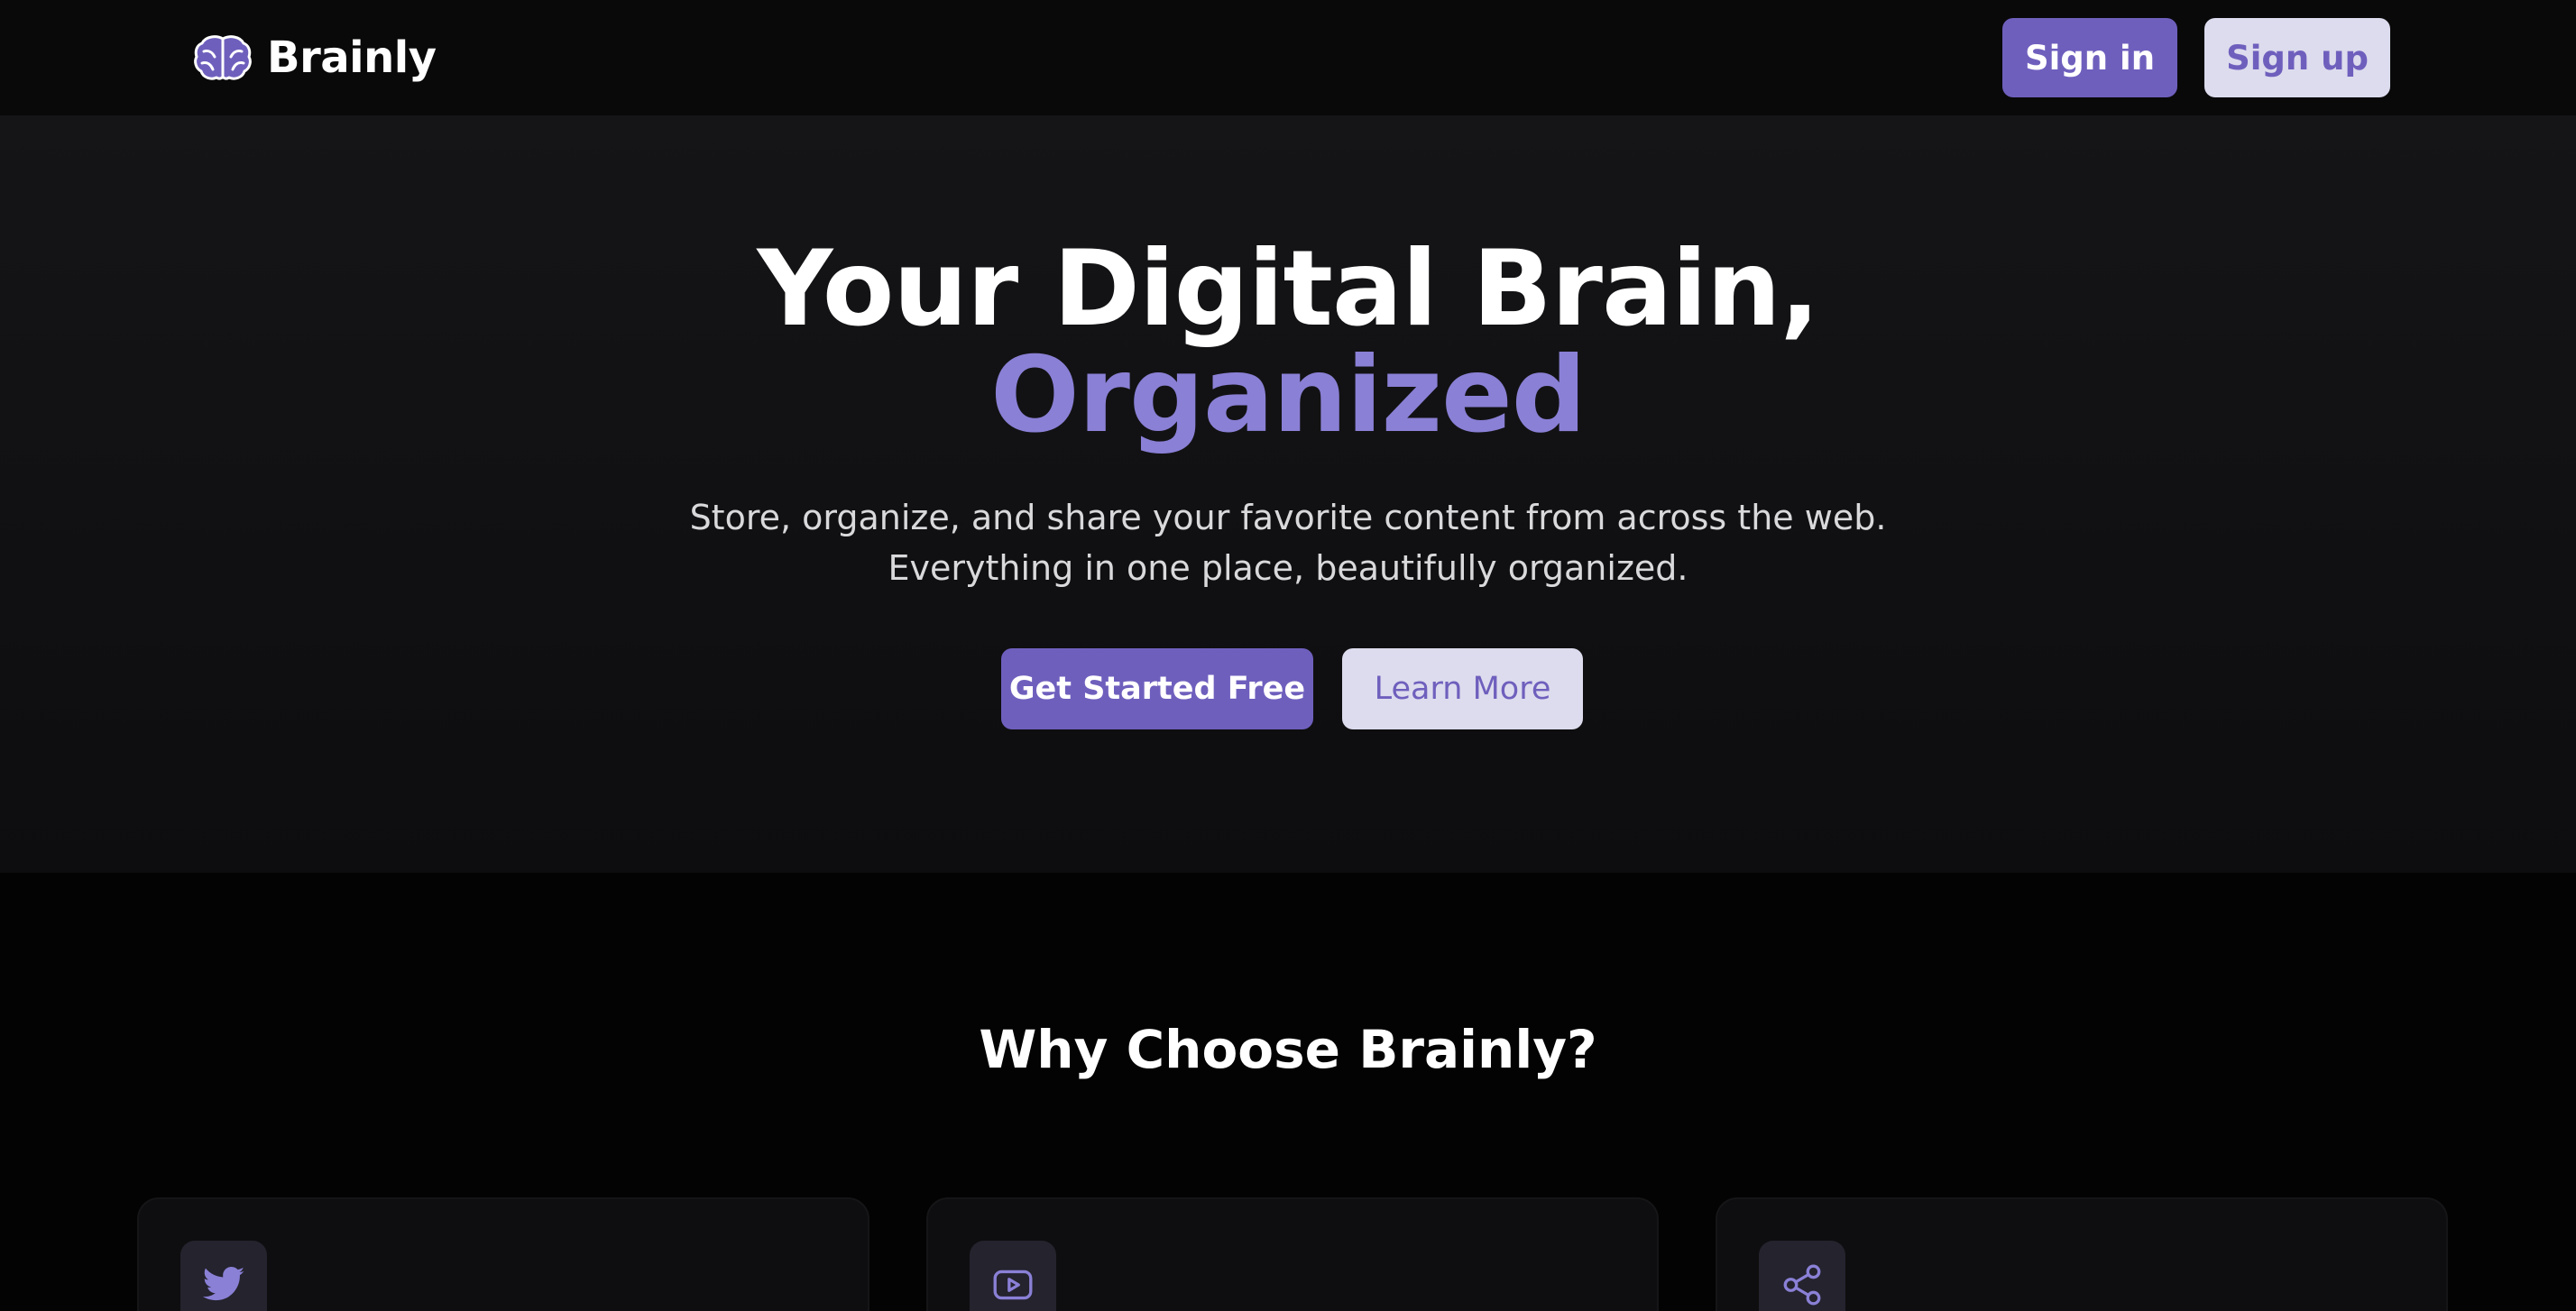 Image resolution: width=2576 pixels, height=1311 pixels. What do you see at coordinates (1802, 1285) in the screenshot?
I see `share-icon-glyph` at bounding box center [1802, 1285].